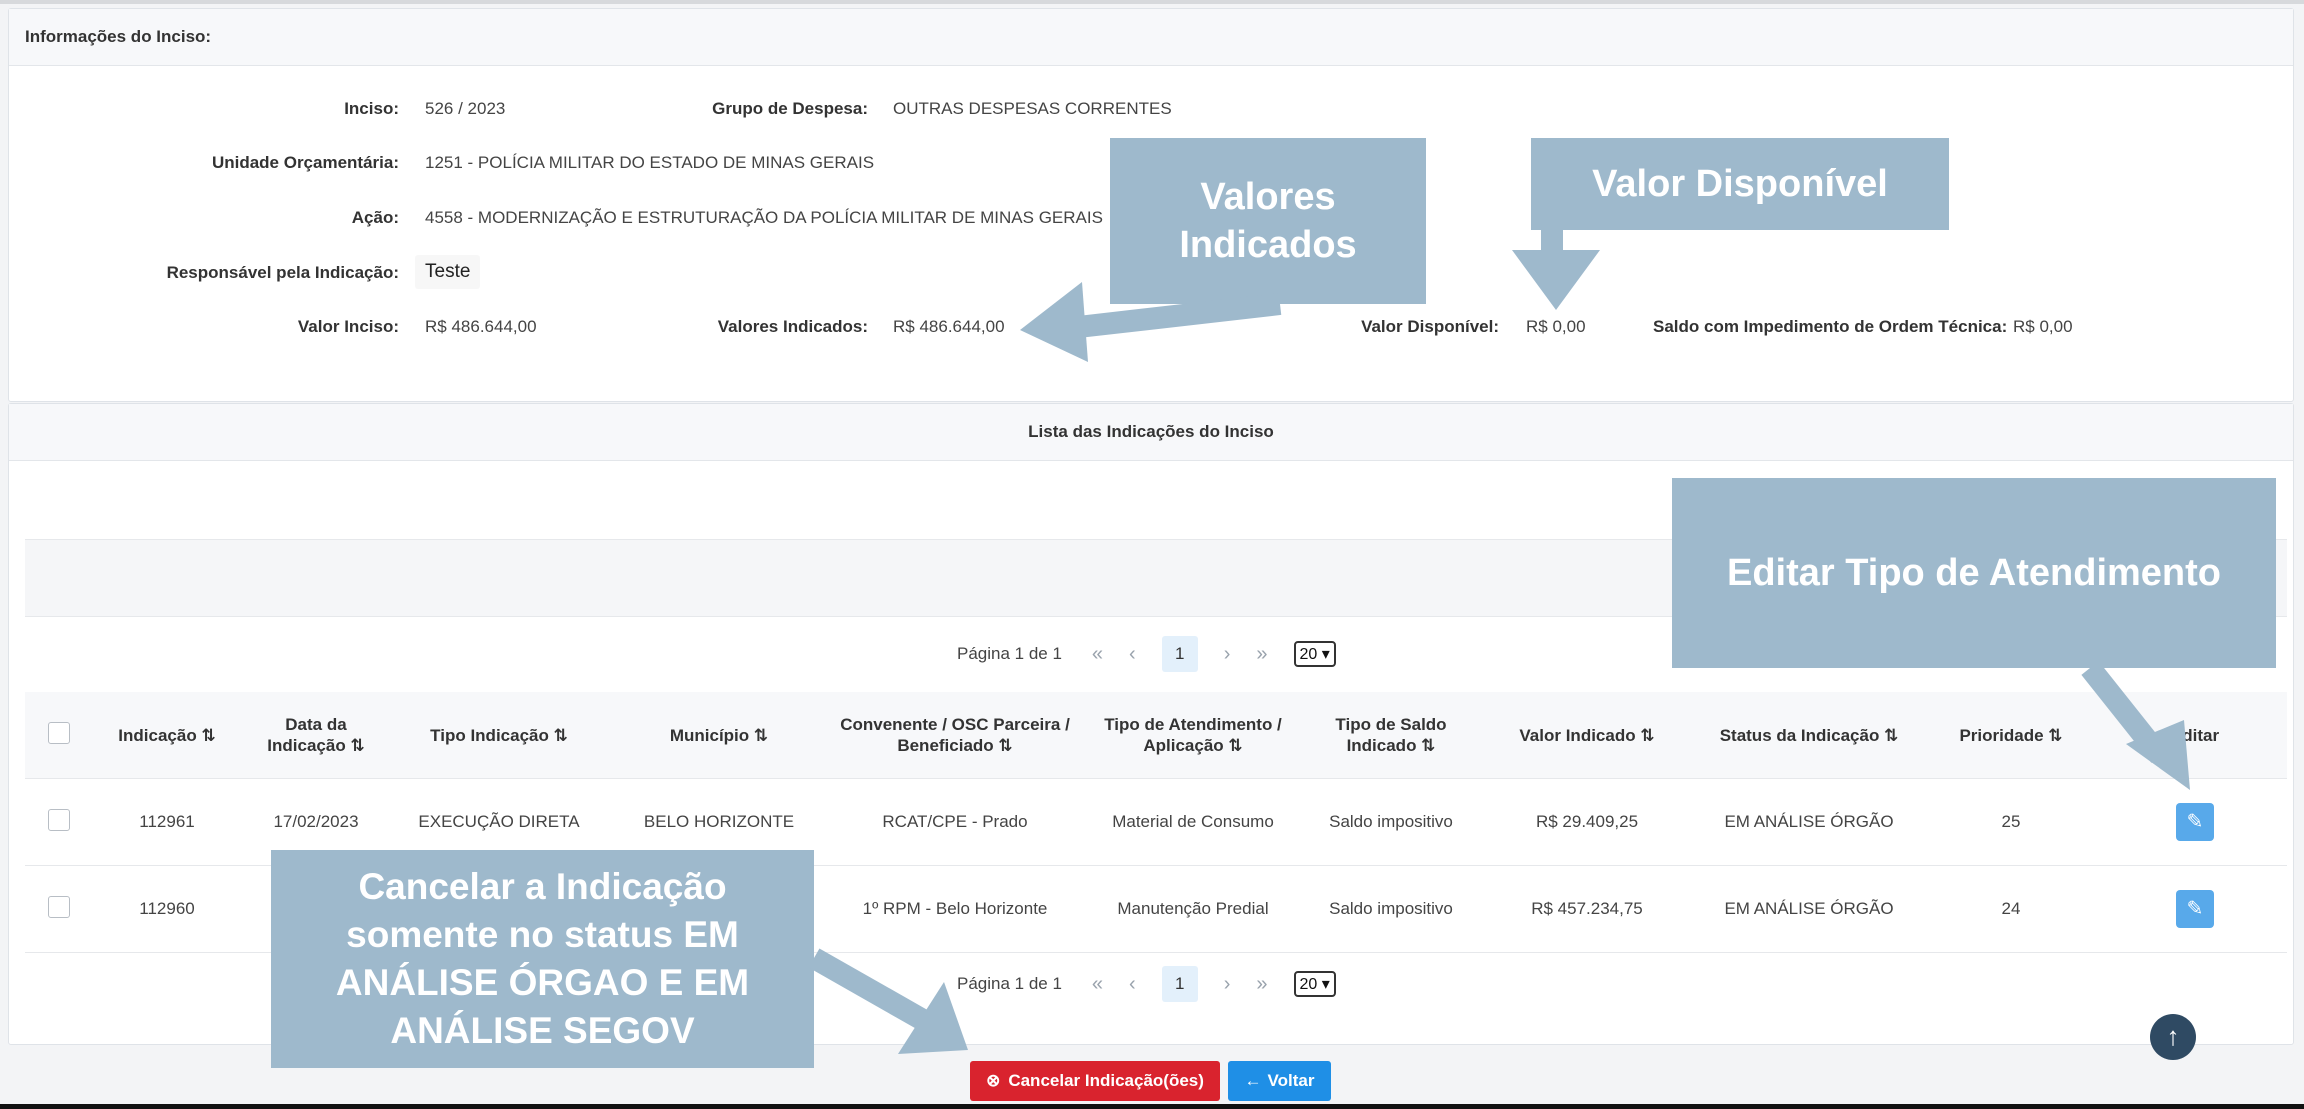 Image resolution: width=2304 pixels, height=1109 pixels. I want to click on scroll-to-top-button: ↑, so click(2173, 1037).